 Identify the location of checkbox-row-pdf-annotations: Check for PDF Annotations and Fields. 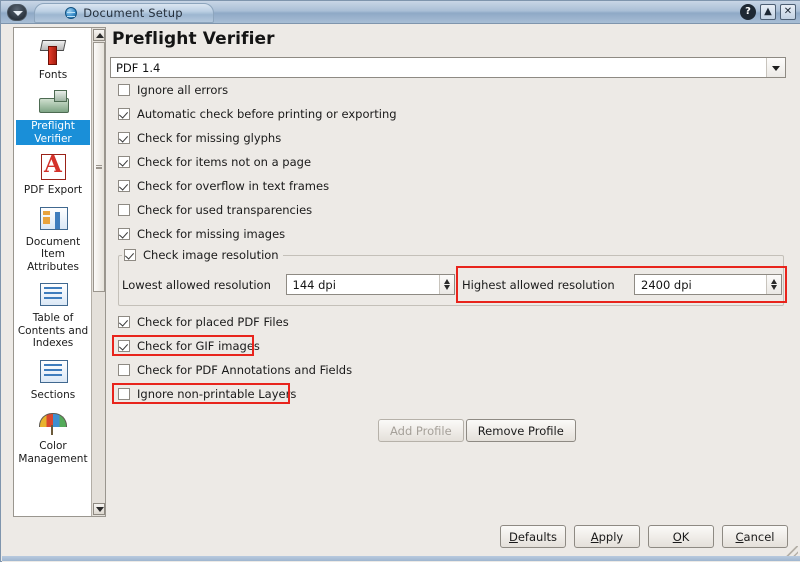
(450, 370).